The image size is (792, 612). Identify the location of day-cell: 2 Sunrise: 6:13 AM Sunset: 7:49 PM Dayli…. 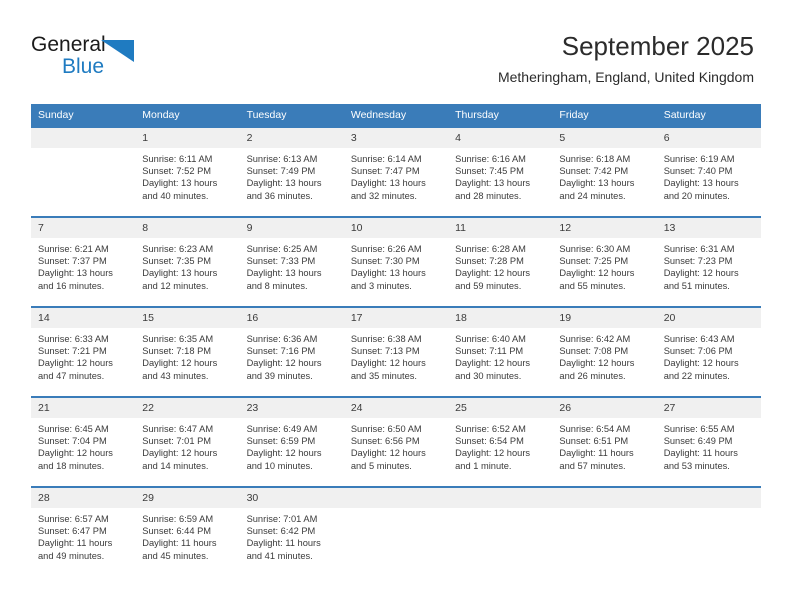
(291, 171).